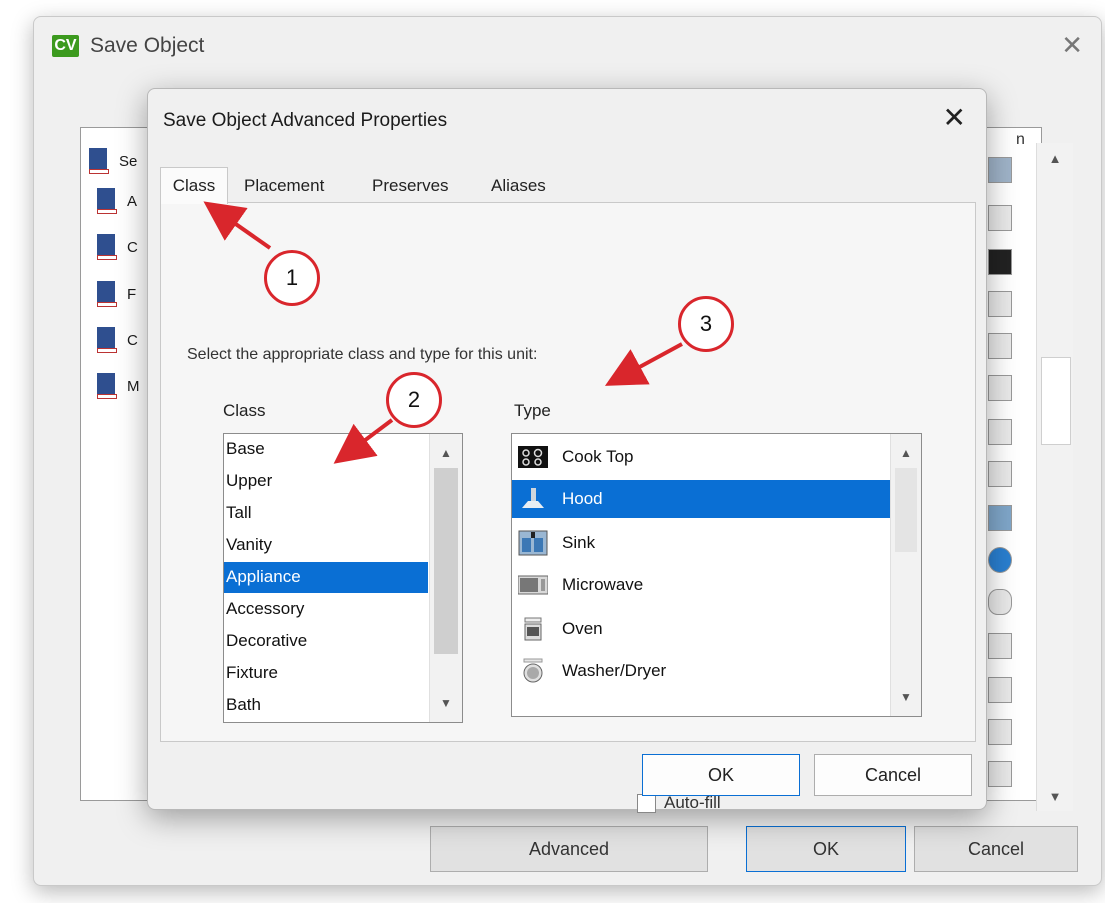  Describe the element at coordinates (284, 185) in the screenshot. I see `tab-placement: Placement` at that location.